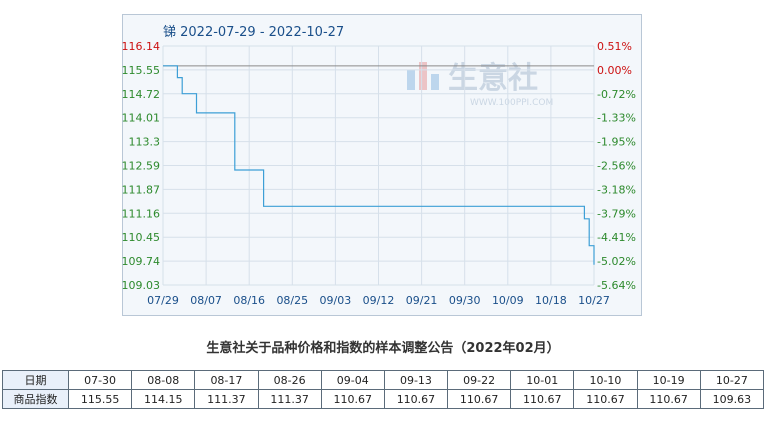  I want to click on y-tick-label-left: 110.45, so click(141, 237).